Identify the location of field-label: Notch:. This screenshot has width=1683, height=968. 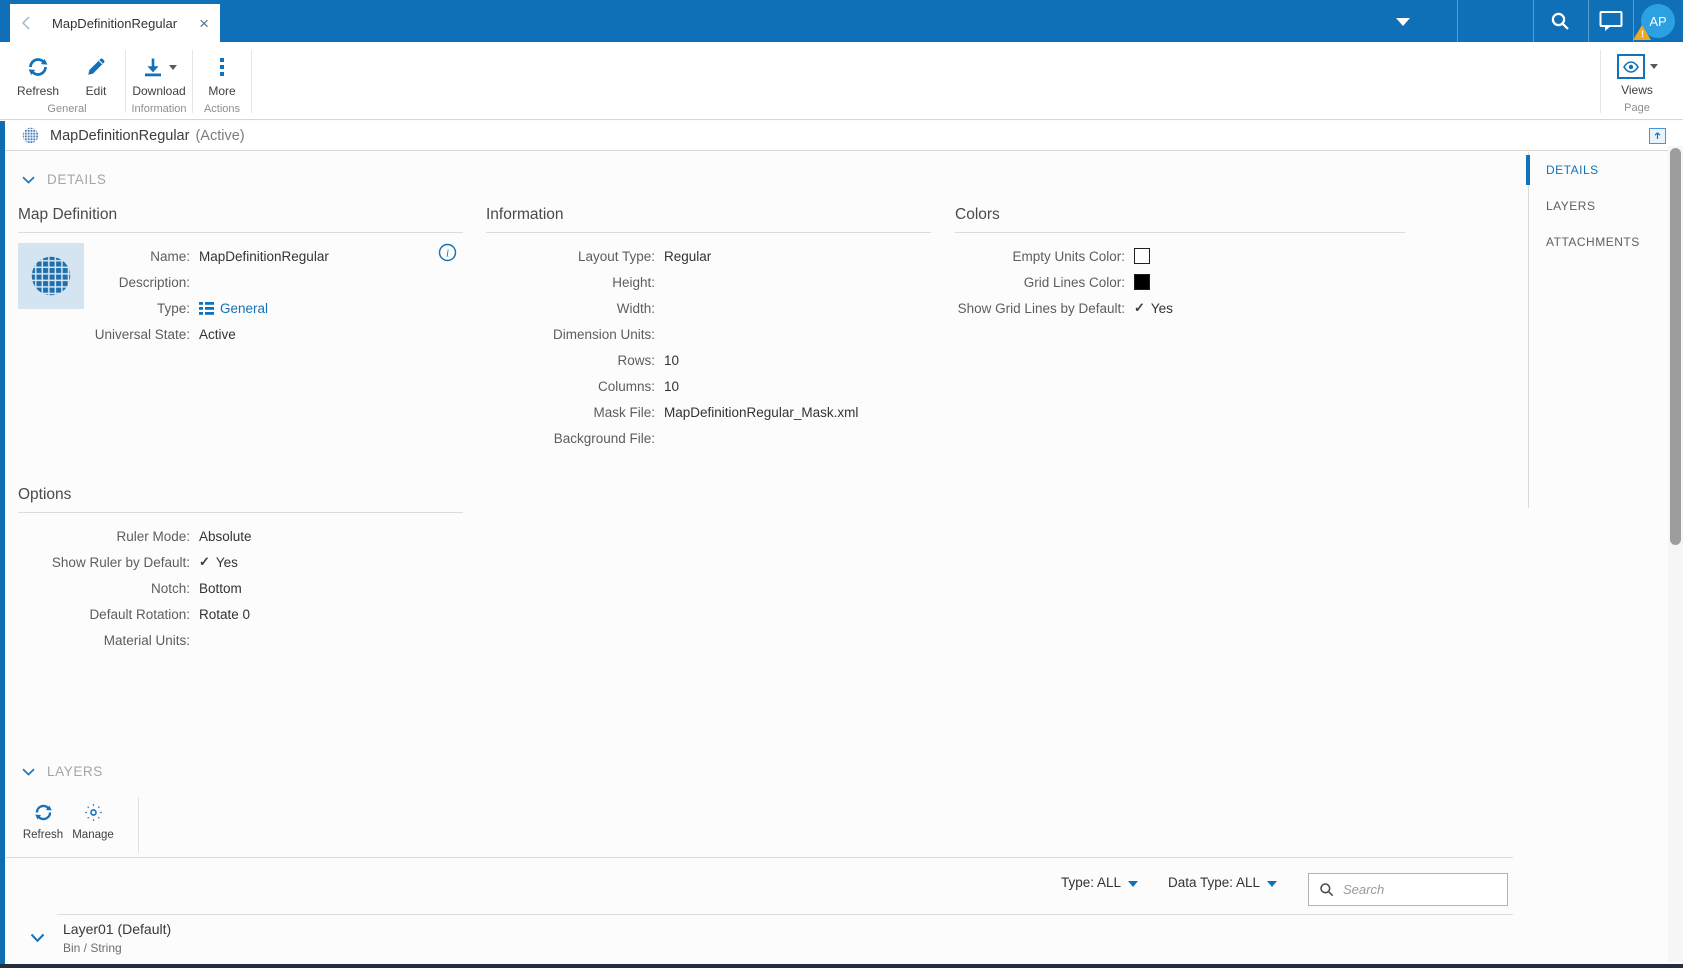
(170, 588).